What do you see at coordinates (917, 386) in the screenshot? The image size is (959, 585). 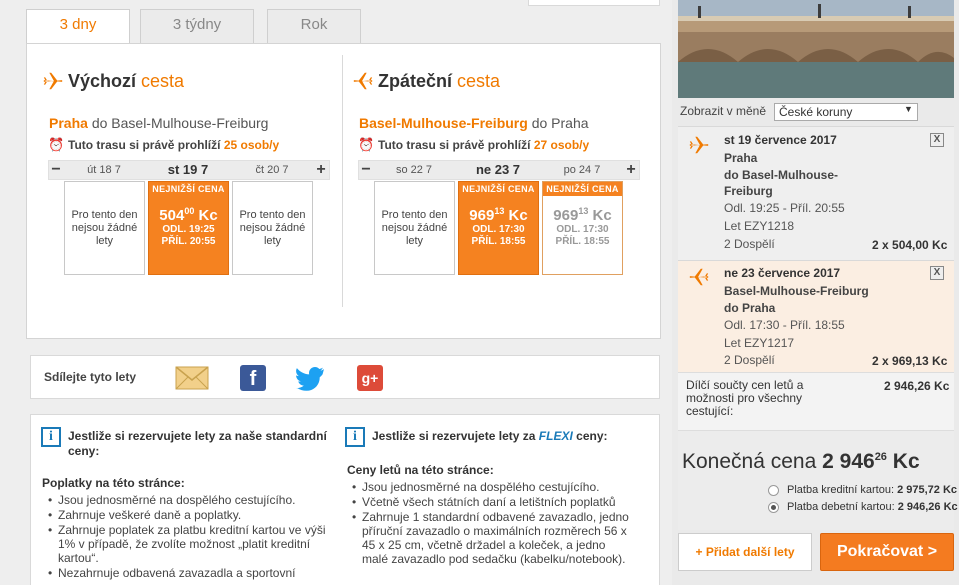 I see `subtotal-value: 2 946,26 Kc` at bounding box center [917, 386].